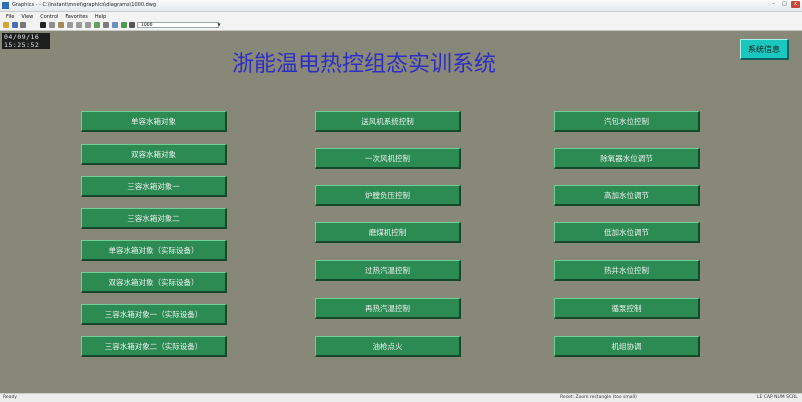 The width and height of the screenshot is (802, 402). Describe the element at coordinates (15, 25) in the screenshot. I see `save-icon` at that location.